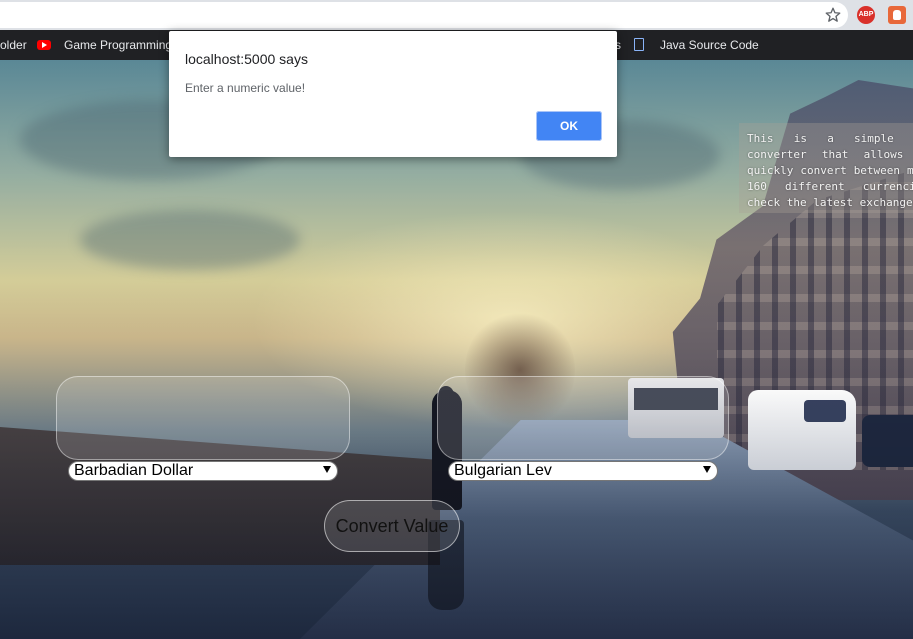 The image size is (913, 639). What do you see at coordinates (134, 470) in the screenshot?
I see `from-currency-value: Barbadian Dollar` at bounding box center [134, 470].